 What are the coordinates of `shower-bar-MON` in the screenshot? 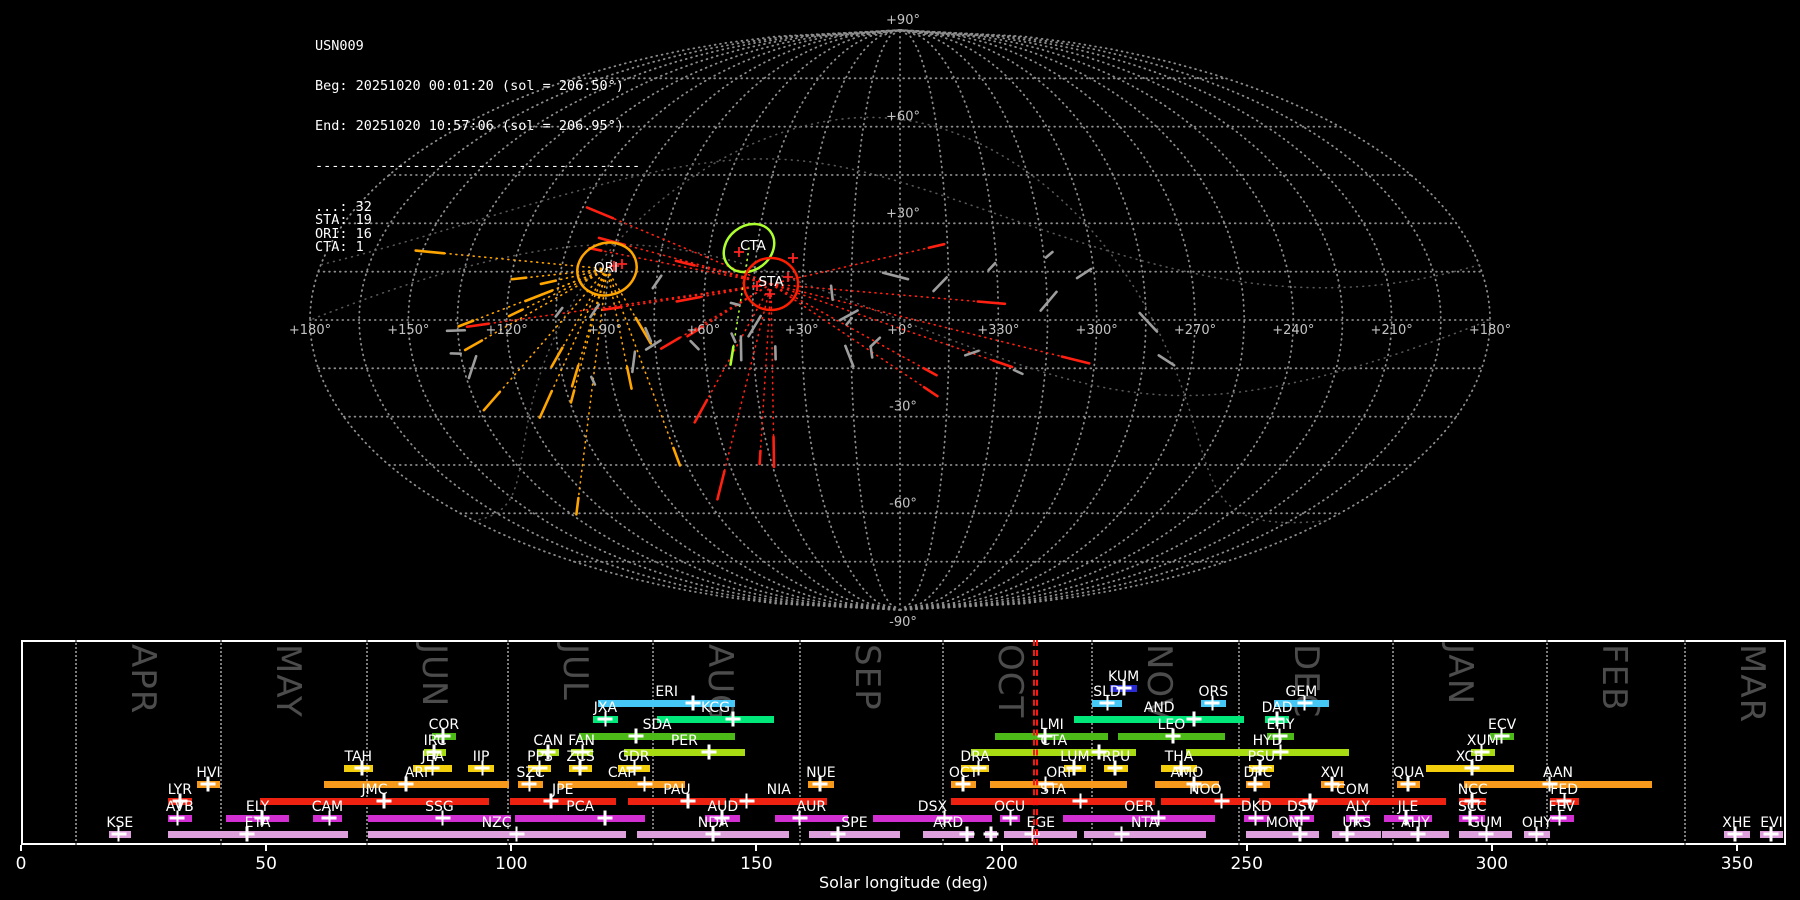 It's located at (1282, 834).